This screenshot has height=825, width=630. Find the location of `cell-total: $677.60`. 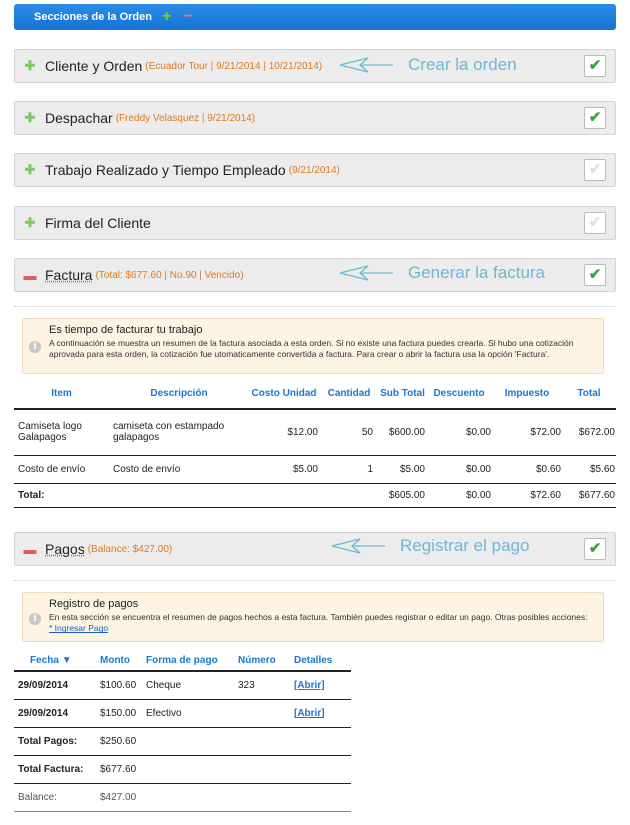

cell-total: $677.60 is located at coordinates (589, 495).